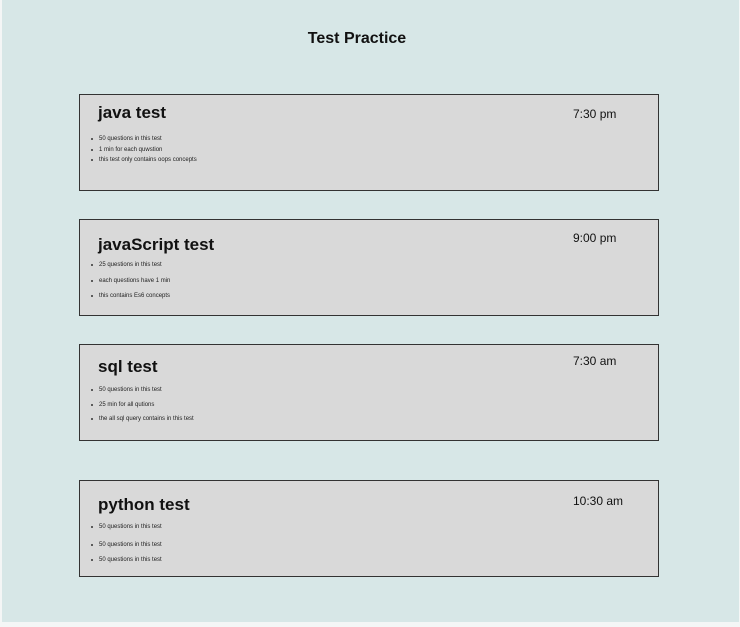 The height and width of the screenshot is (627, 740). I want to click on test-time: 9:00 pm, so click(595, 238).